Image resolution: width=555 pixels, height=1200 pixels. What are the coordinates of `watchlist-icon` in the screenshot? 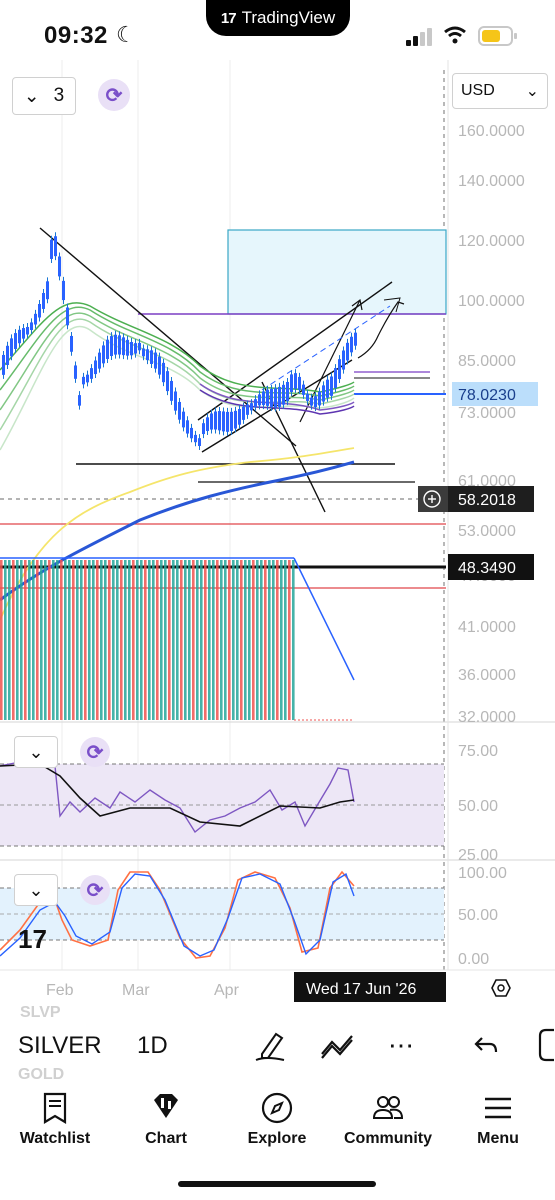 It's located at (55, 1108).